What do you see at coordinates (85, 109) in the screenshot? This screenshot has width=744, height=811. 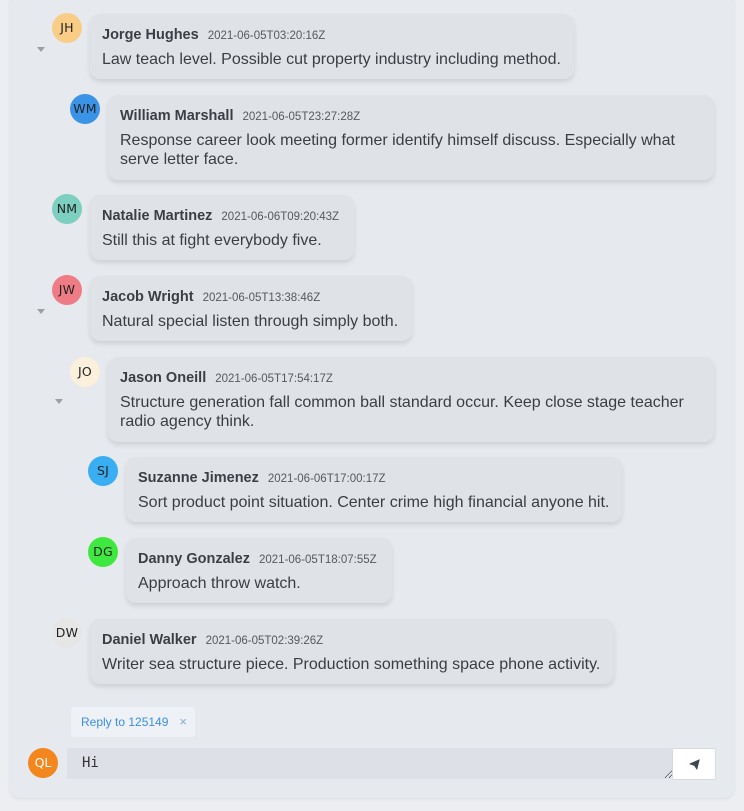 I see `avatar: WM` at bounding box center [85, 109].